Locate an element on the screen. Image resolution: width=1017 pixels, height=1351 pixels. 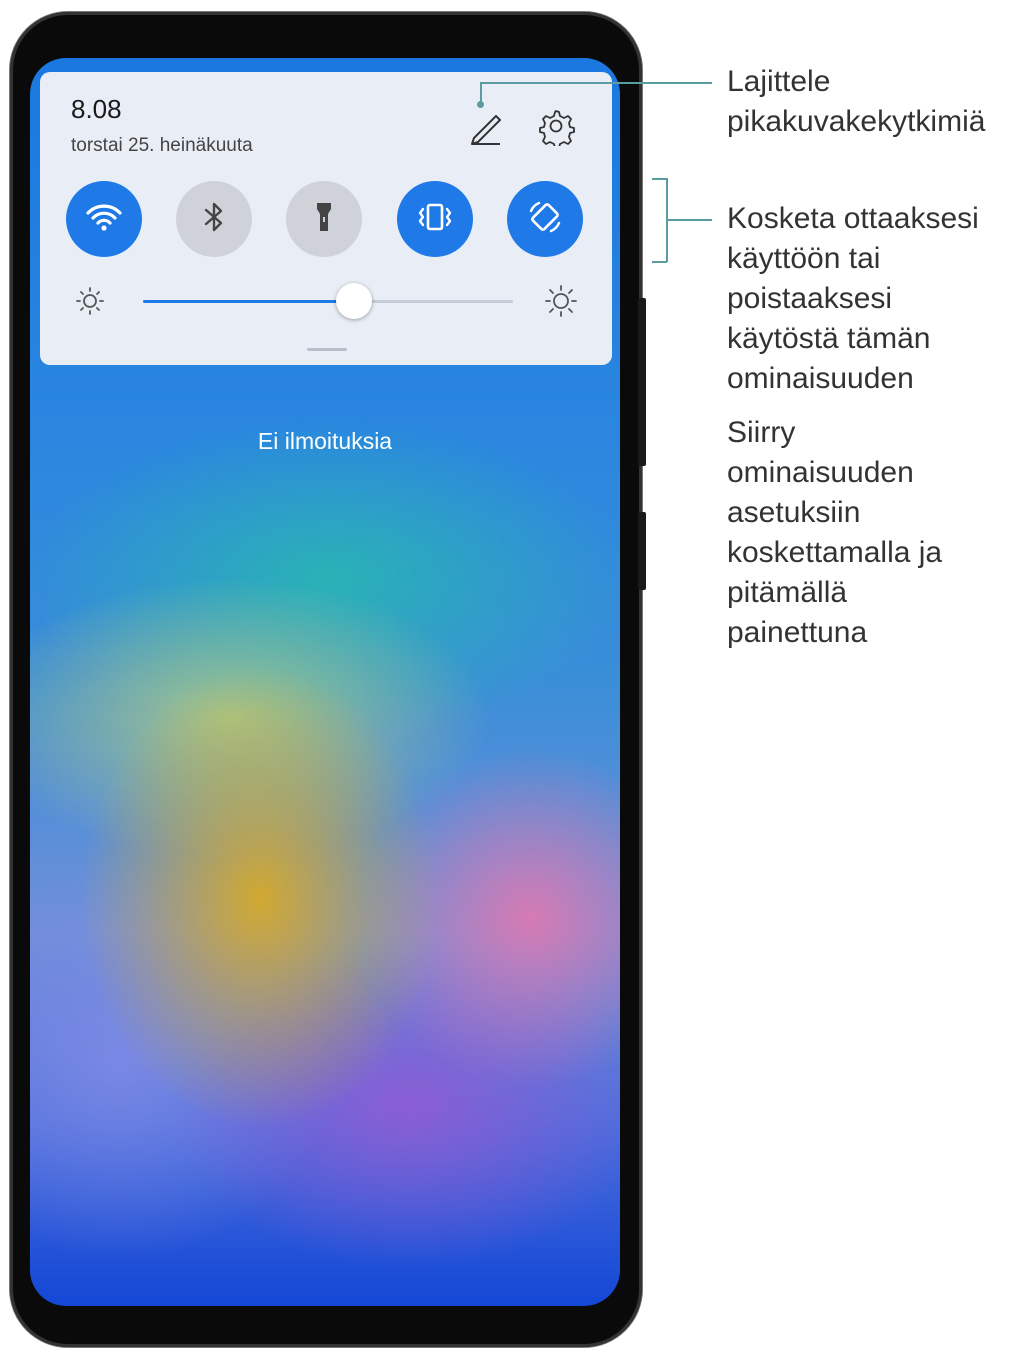
quick-settings-panel: 8.08 torstai 25. heinäkuuta is located at coordinates (326, 218).